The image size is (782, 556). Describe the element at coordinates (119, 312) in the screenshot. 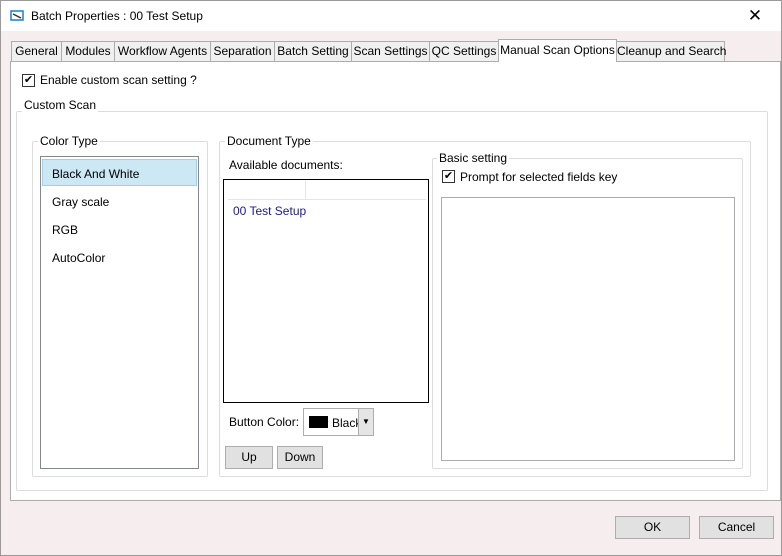

I see `color-type-list: Black And White Gray scale RGB AutoColor` at that location.